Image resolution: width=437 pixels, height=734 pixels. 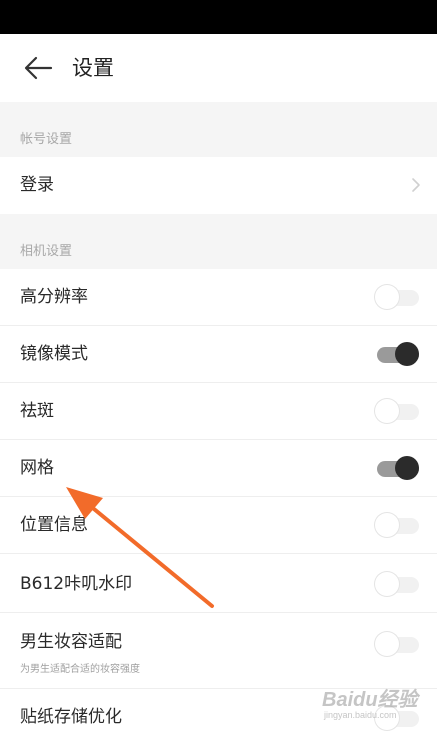 What do you see at coordinates (218, 468) in the screenshot?
I see `setting-row-grid: 网格` at bounding box center [218, 468].